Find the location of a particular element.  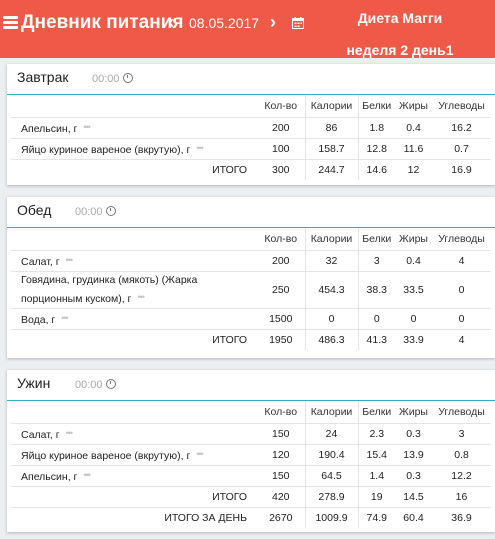

protein-value: 1.4 is located at coordinates (376, 476).